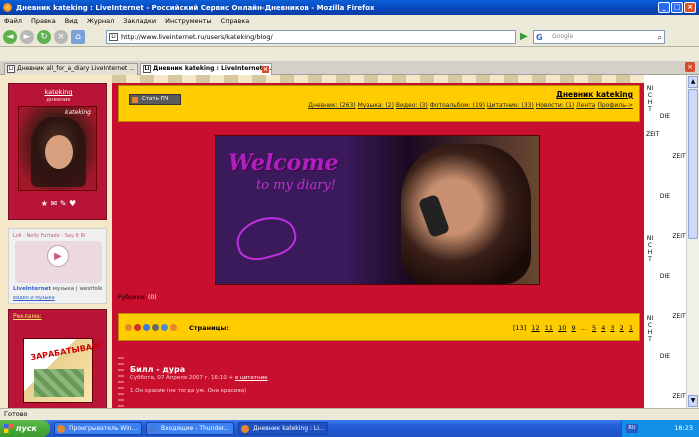 The width and height of the screenshot is (699, 437). Describe the element at coordinates (100, 21) in the screenshot. I see `menu-history: Журнал` at that location.